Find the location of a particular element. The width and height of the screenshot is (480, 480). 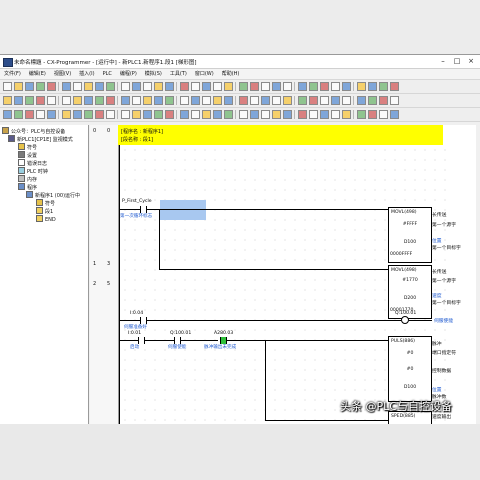

menu-insert: 插入(I) is located at coordinates (86, 74).